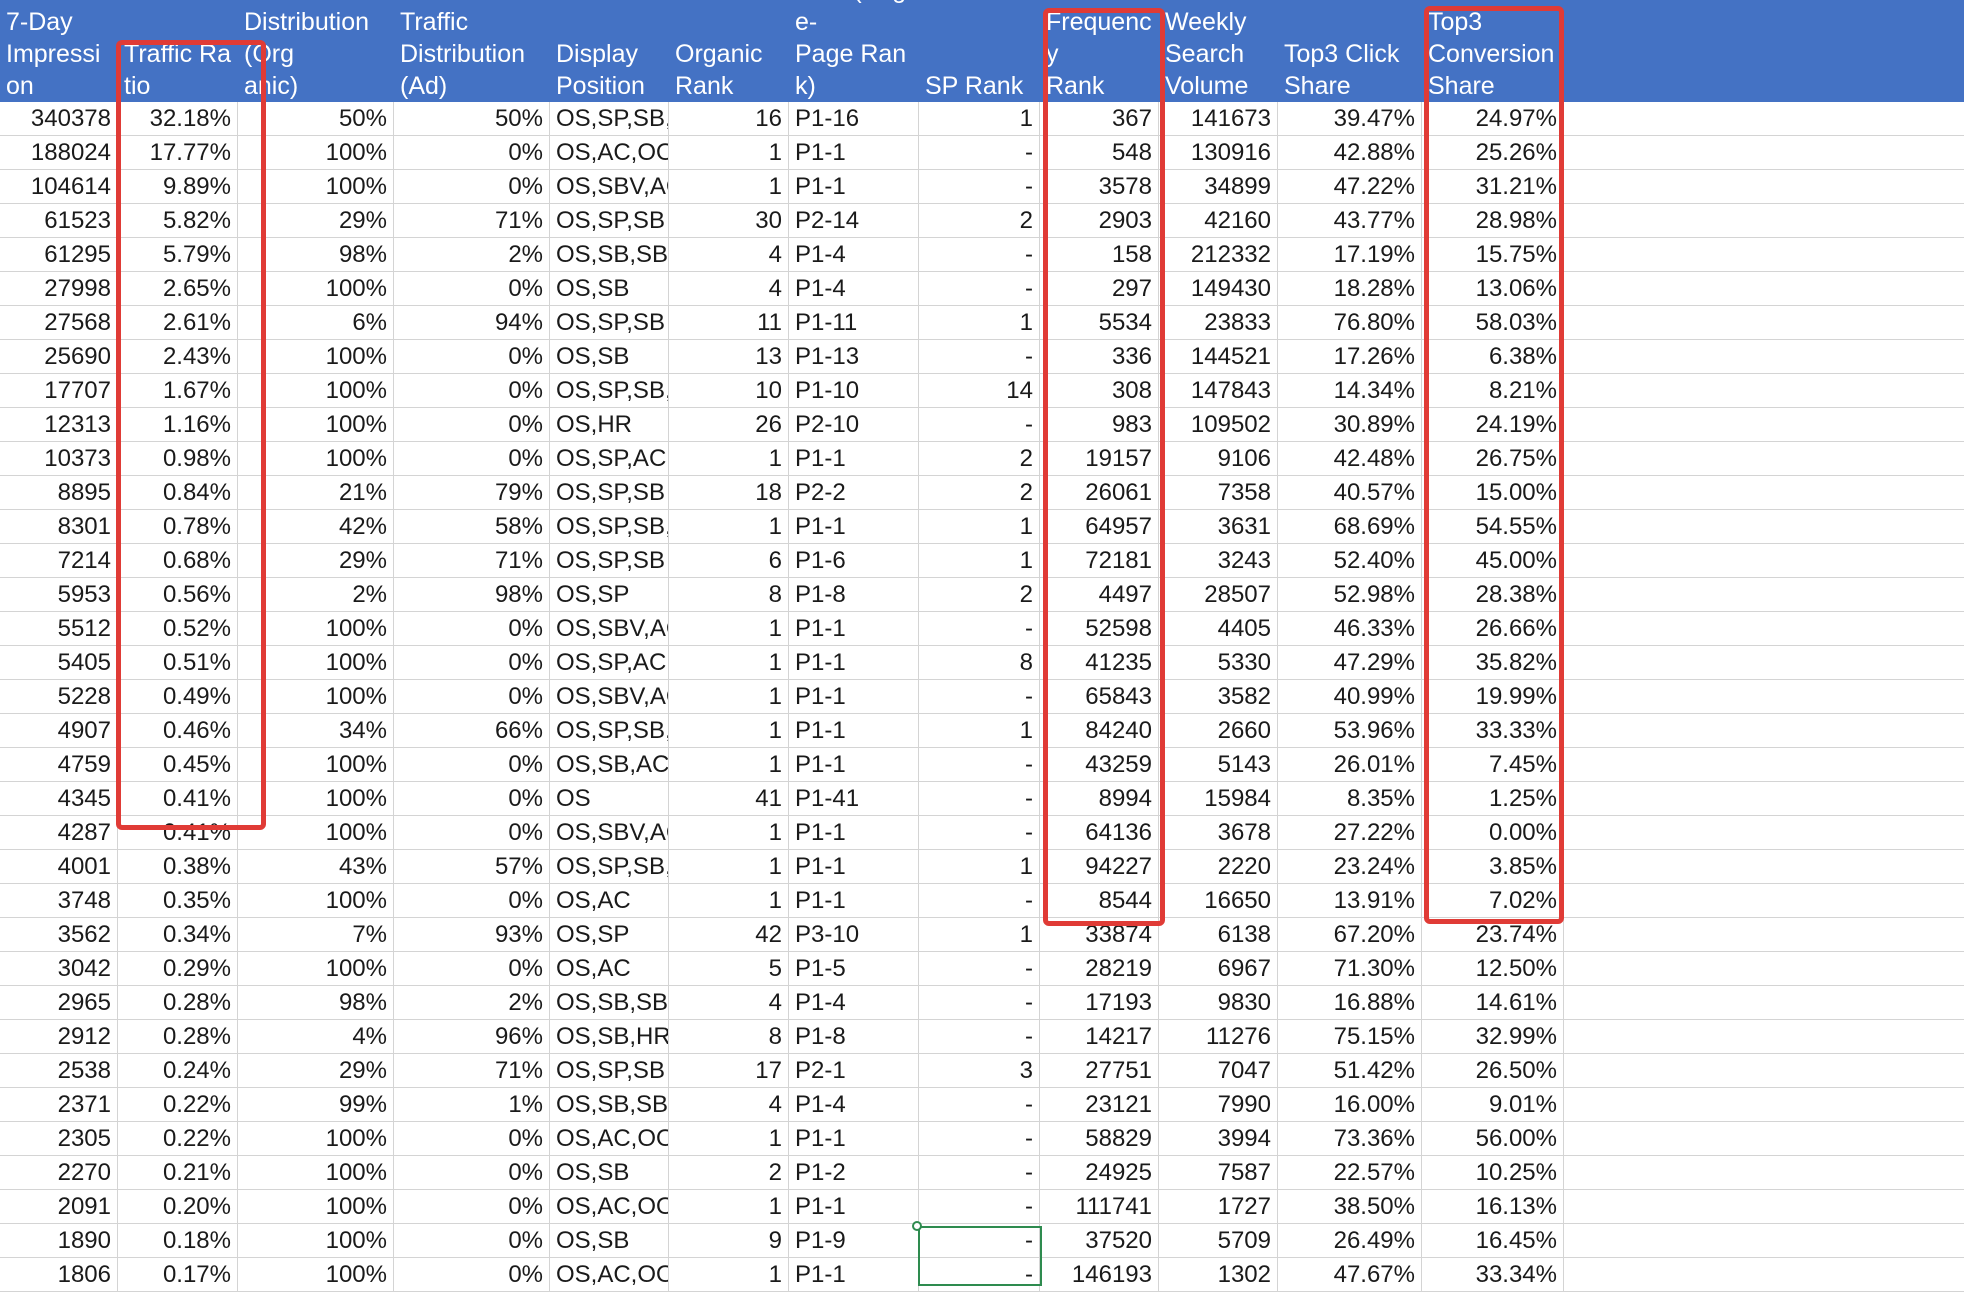  Describe the element at coordinates (178, 1003) in the screenshot. I see `cell-ratio: 0.28%` at that location.